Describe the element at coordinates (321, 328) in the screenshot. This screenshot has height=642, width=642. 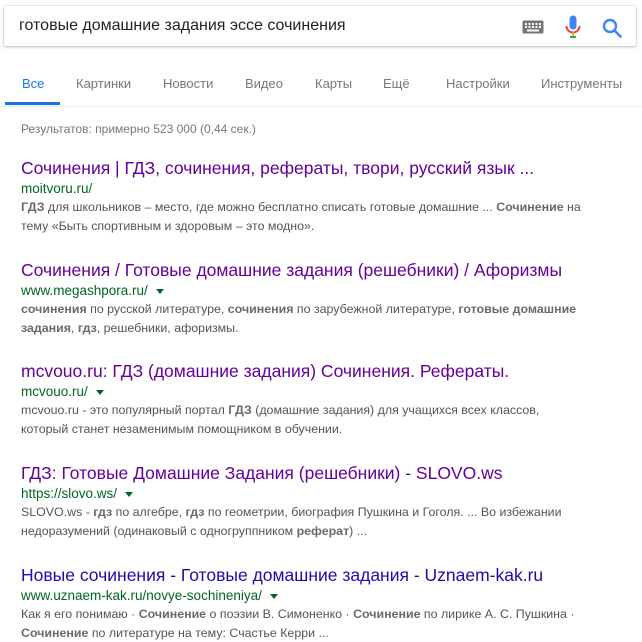
I see `snippet-line: задания, гдз, решебники, афоризмы.` at that location.